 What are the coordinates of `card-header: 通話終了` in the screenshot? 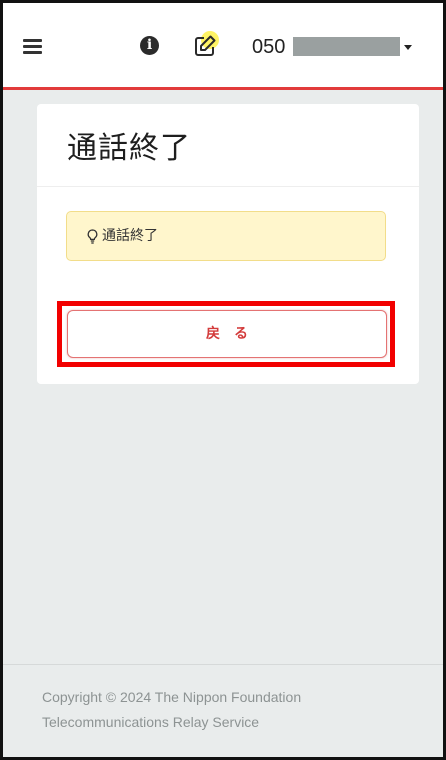 It's located at (228, 145).